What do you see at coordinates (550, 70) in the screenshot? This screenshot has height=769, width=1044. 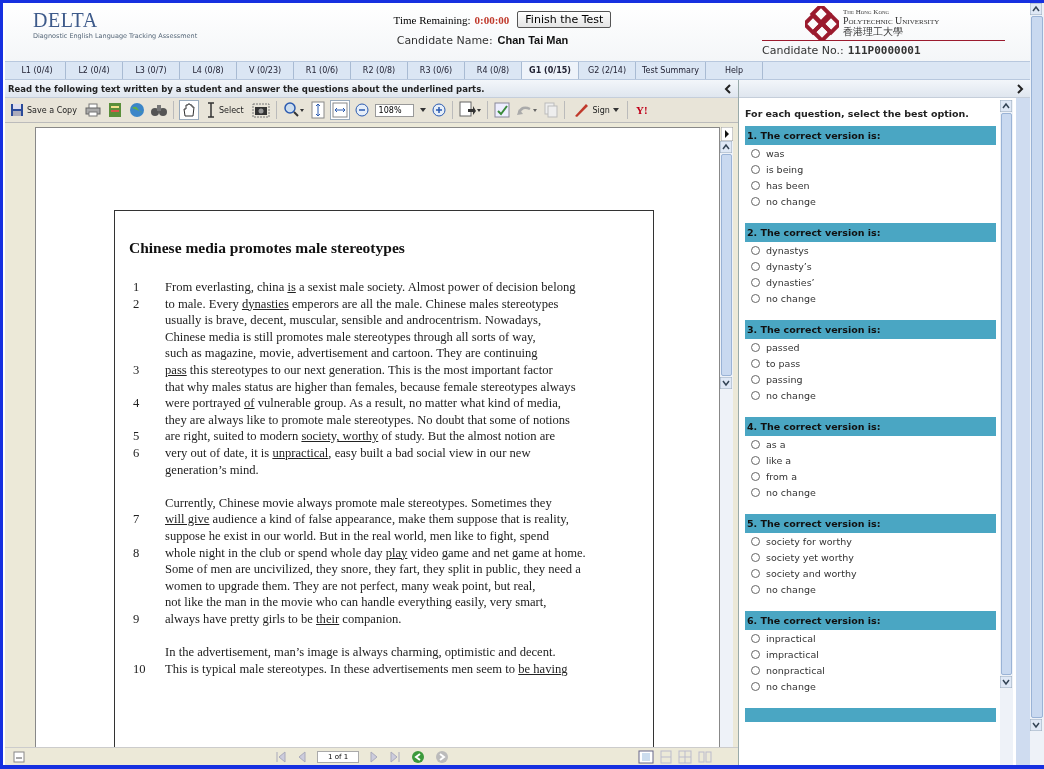 I see `section-tab: G1 (0/15)` at bounding box center [550, 70].